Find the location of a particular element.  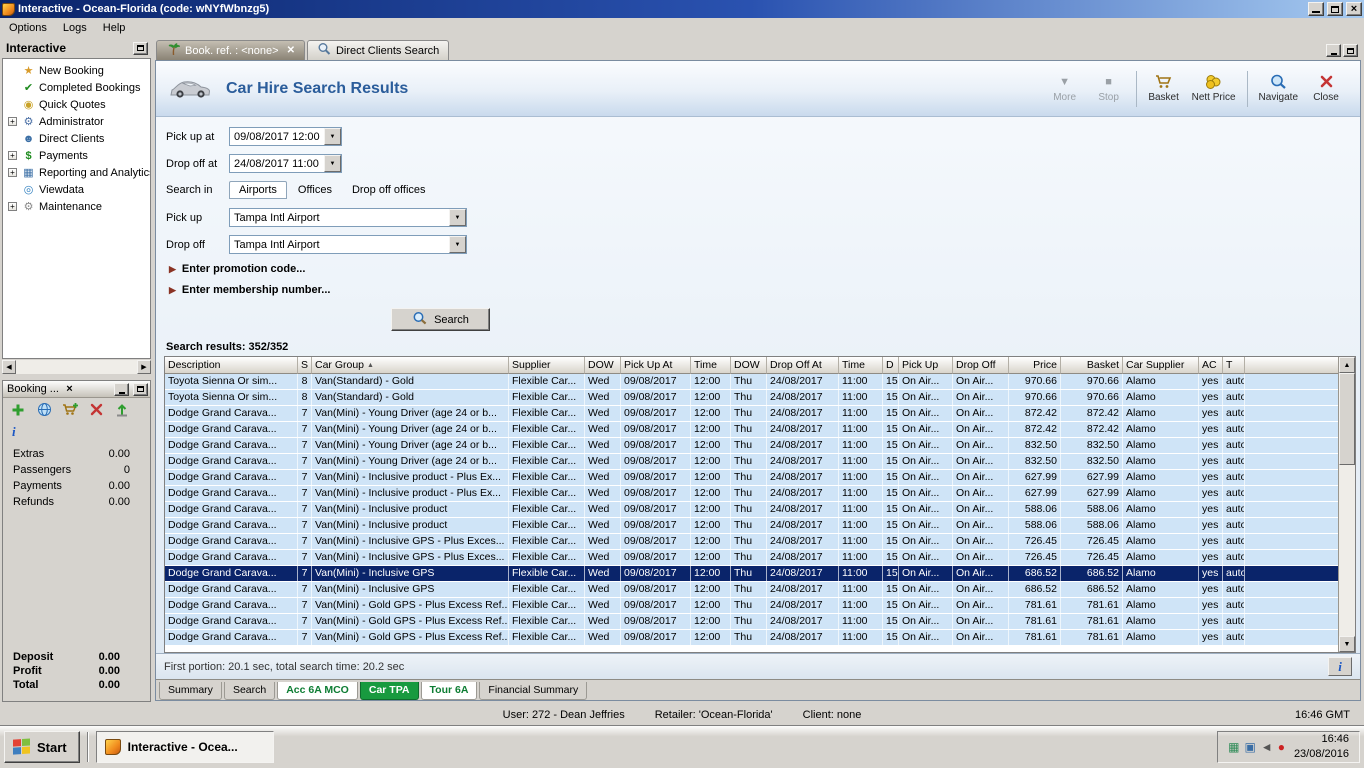

bottom-tab-summary: Summary is located at coordinates (190, 690).